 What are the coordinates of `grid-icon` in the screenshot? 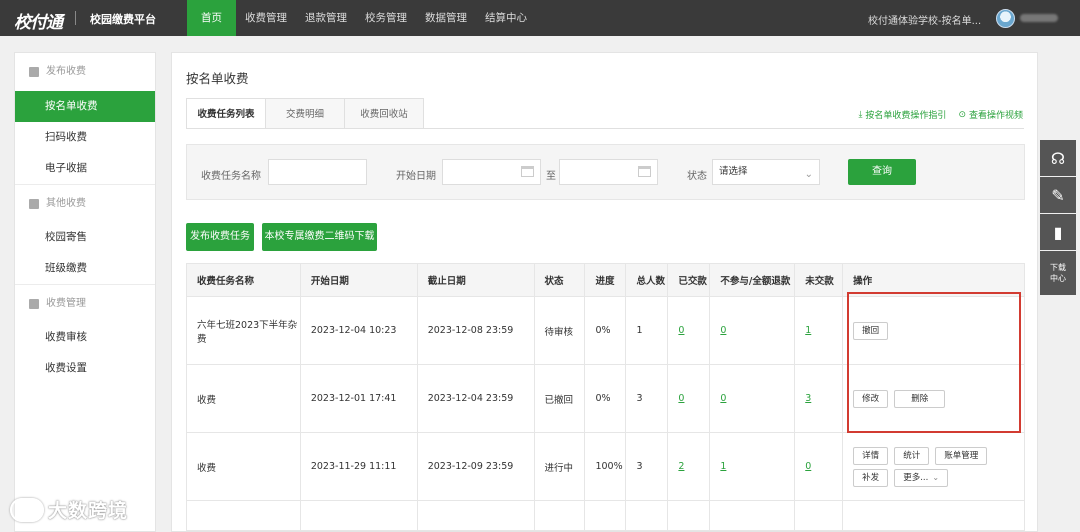 It's located at (34, 203).